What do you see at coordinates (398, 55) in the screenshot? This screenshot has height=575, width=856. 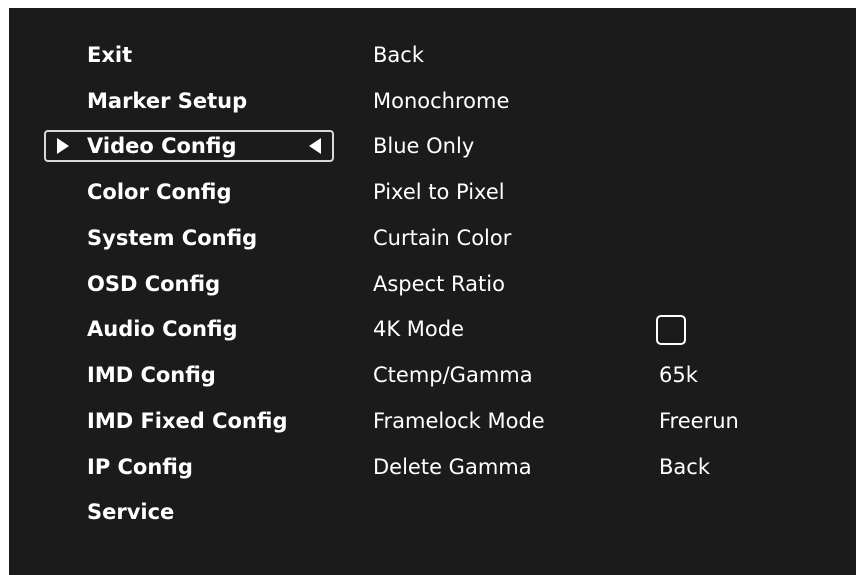 I see `submenu-item-back: Back` at bounding box center [398, 55].